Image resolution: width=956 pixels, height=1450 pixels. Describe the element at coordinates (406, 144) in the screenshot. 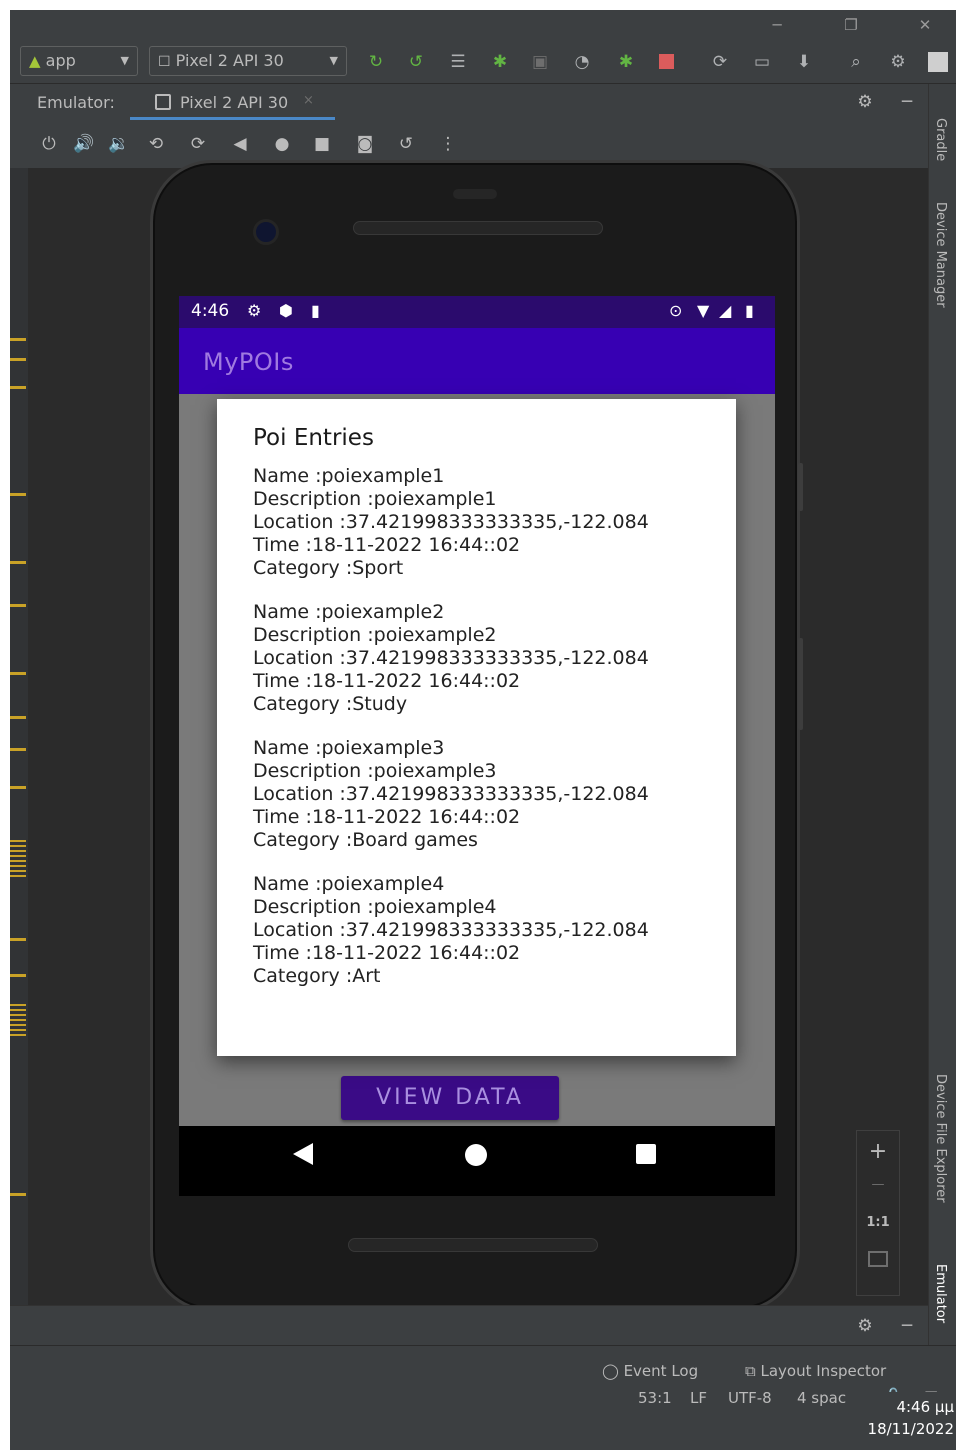

I see `snapshot-icon: ↺` at that location.